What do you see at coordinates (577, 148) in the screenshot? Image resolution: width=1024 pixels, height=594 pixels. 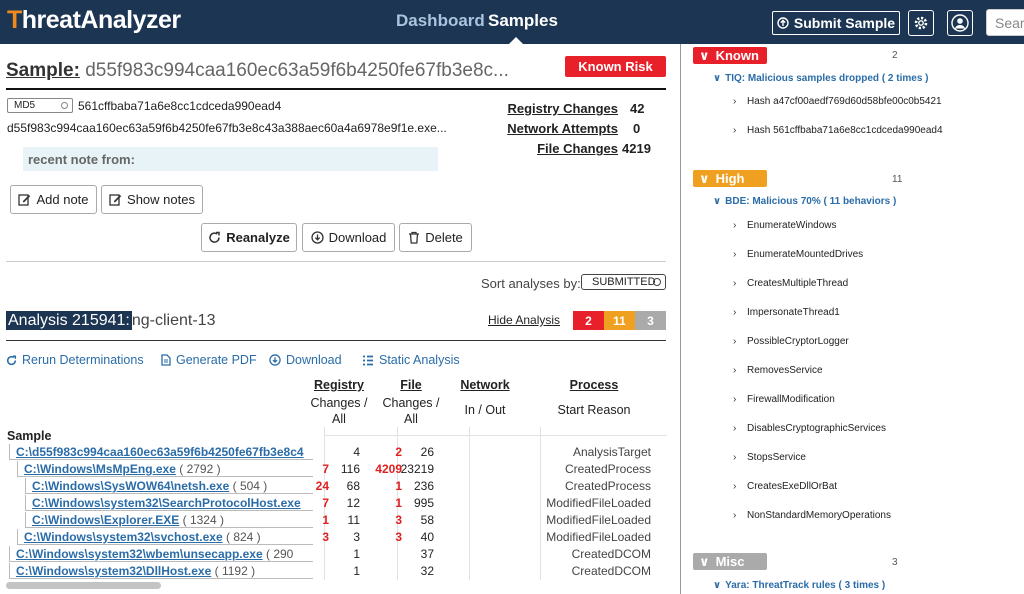 I see `file-changes-label: File Changes` at bounding box center [577, 148].